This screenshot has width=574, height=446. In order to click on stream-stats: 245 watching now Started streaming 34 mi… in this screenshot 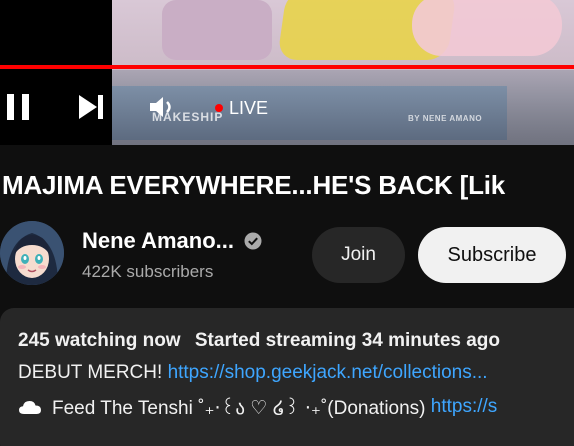, I will do `click(259, 341)`.